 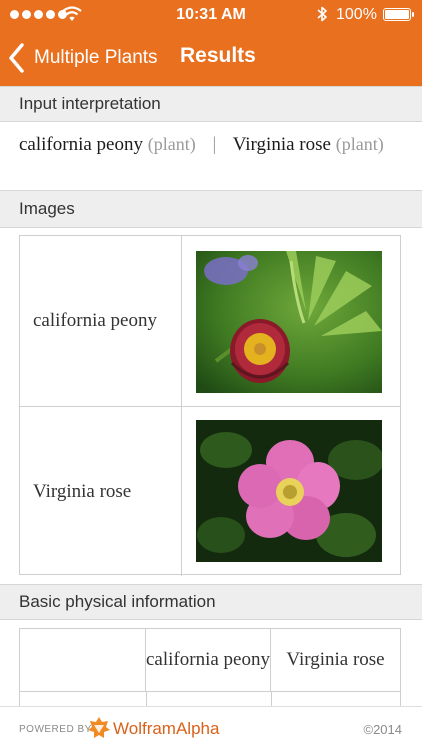 I want to click on interp-item-2-name: Virginia rose, so click(x=281, y=144).